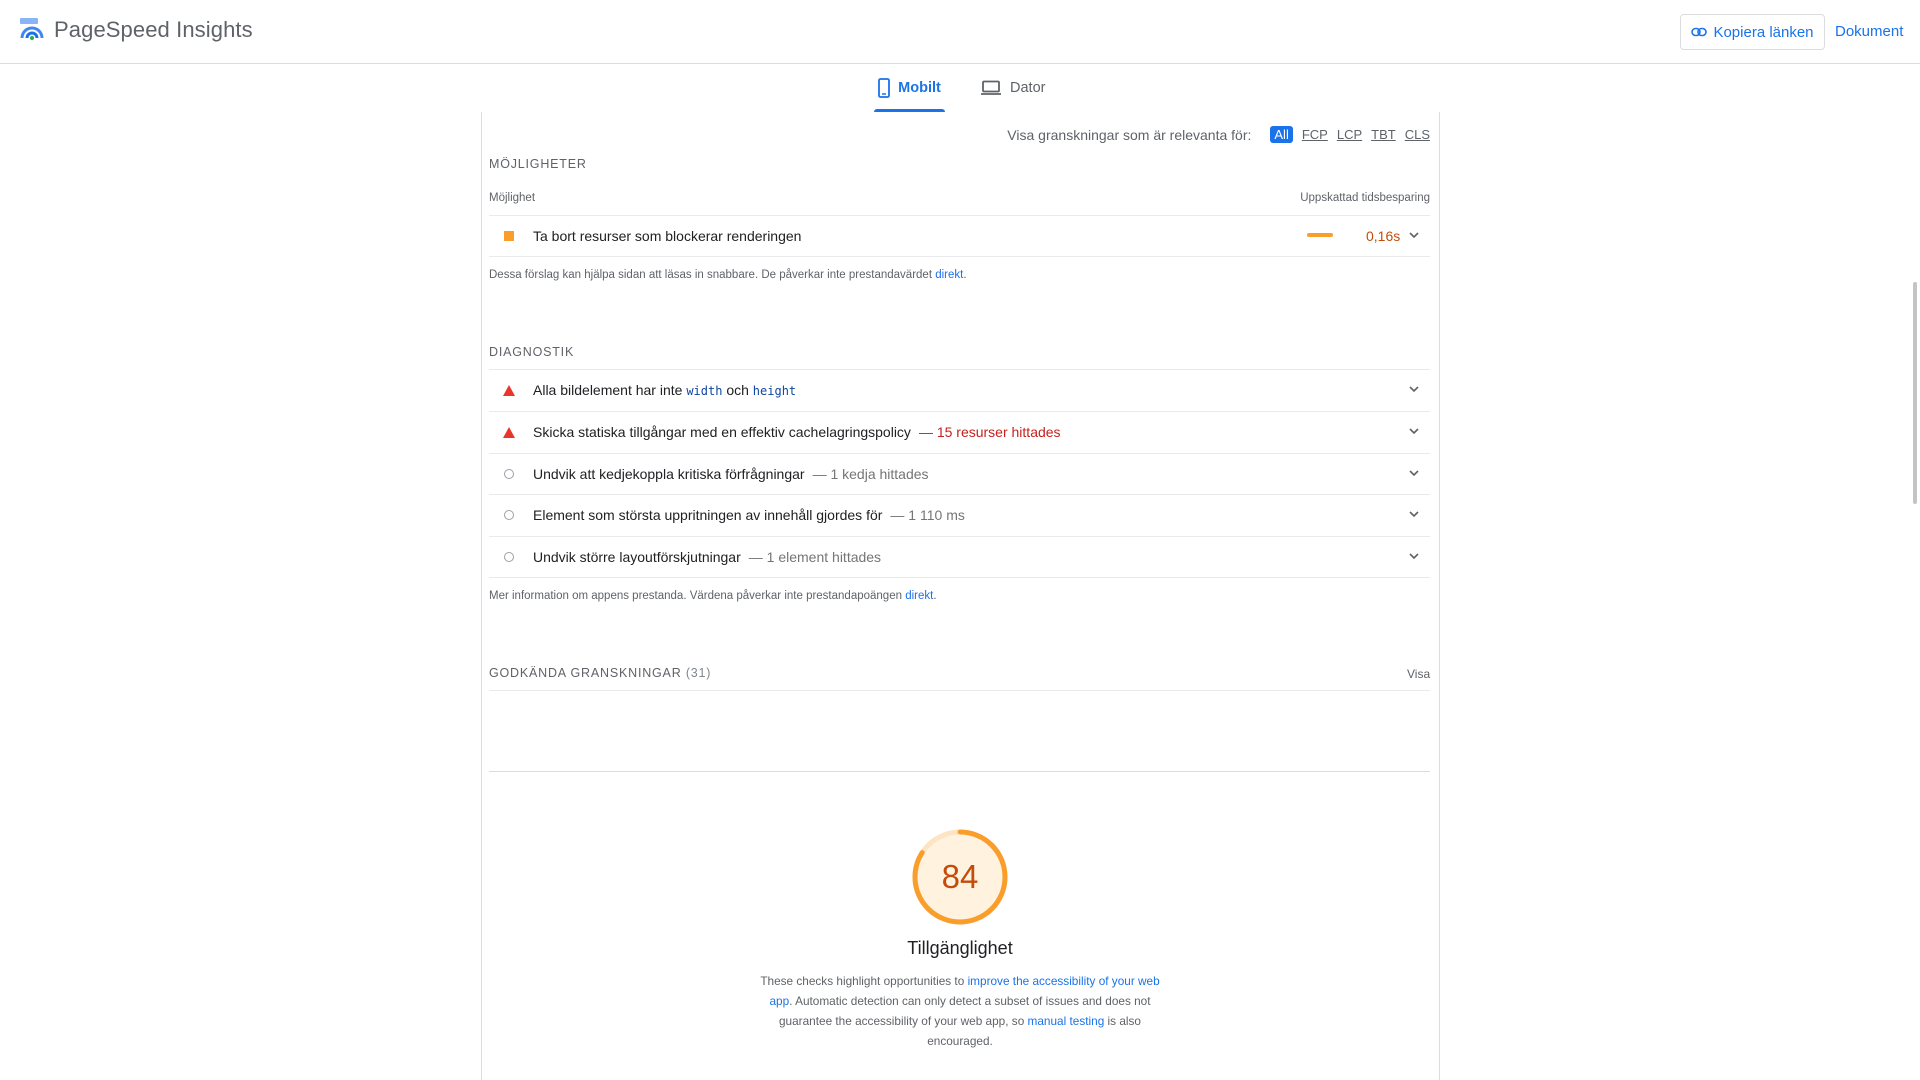 Image resolution: width=1920 pixels, height=1080 pixels. What do you see at coordinates (1869, 31) in the screenshot?
I see `docs-link: Dokument` at bounding box center [1869, 31].